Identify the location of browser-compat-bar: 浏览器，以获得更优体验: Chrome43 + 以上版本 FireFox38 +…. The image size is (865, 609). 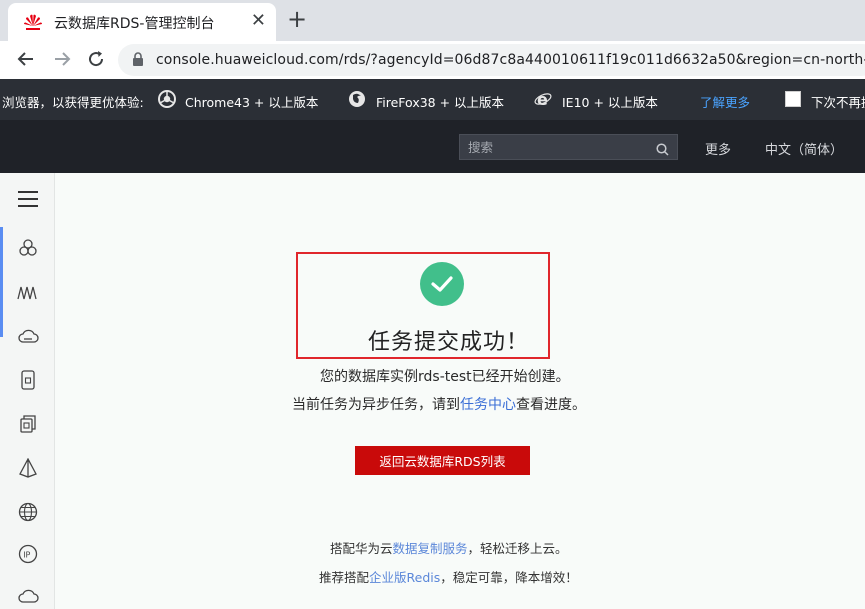
(432, 99).